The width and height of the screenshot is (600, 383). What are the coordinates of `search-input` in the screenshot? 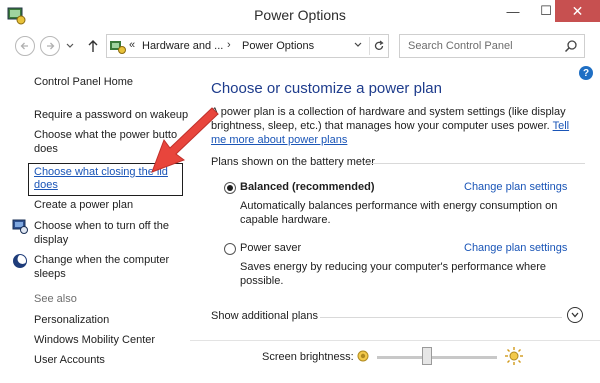 It's located at (480, 46).